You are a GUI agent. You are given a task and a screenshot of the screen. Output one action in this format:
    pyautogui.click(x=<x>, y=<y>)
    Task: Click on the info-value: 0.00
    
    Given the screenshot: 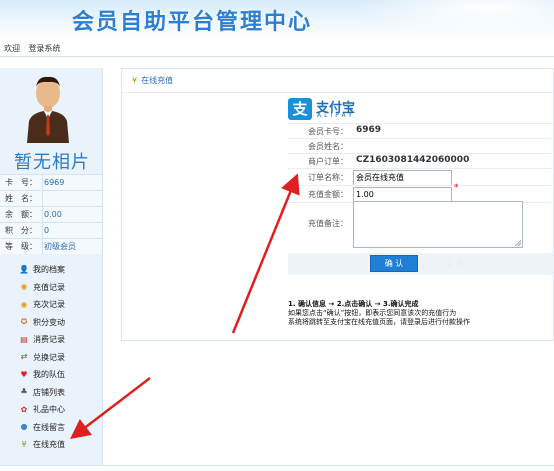 What is the action you would take?
    pyautogui.click(x=53, y=214)
    